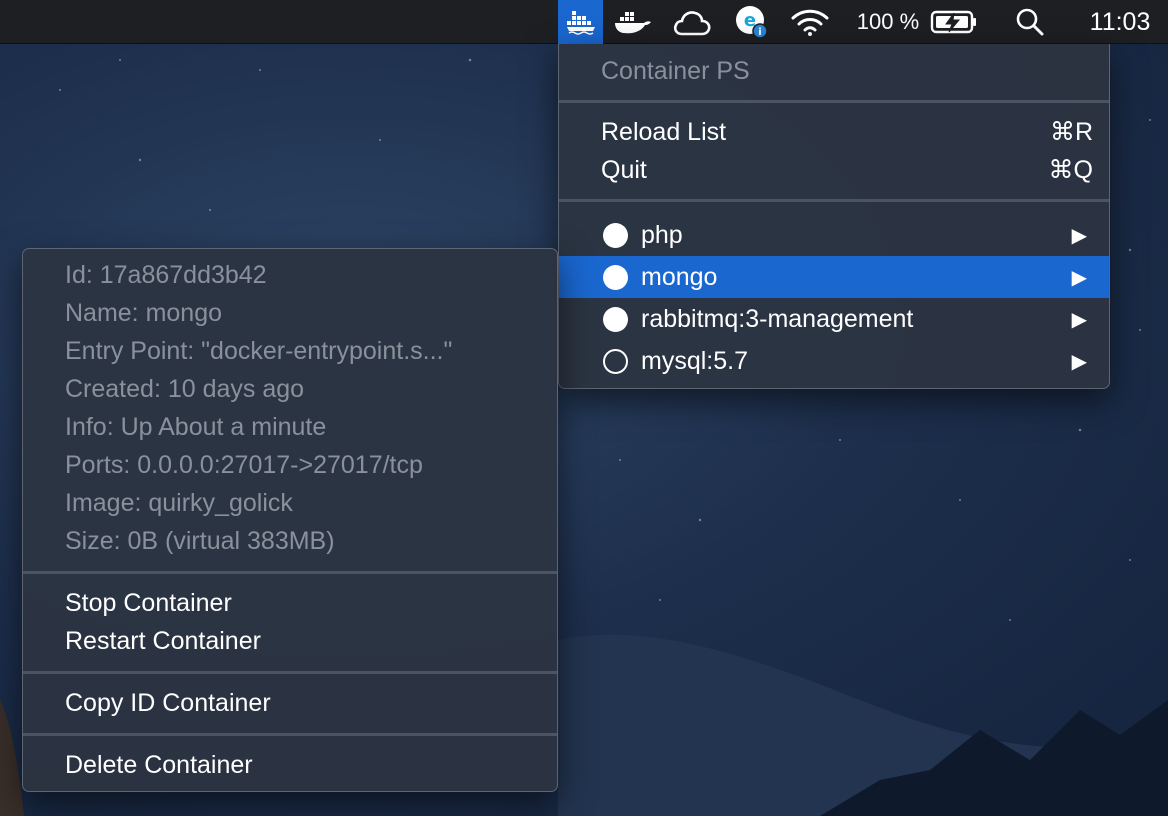  What do you see at coordinates (290, 313) in the screenshot?
I see `info-name: Name: mongo` at bounding box center [290, 313].